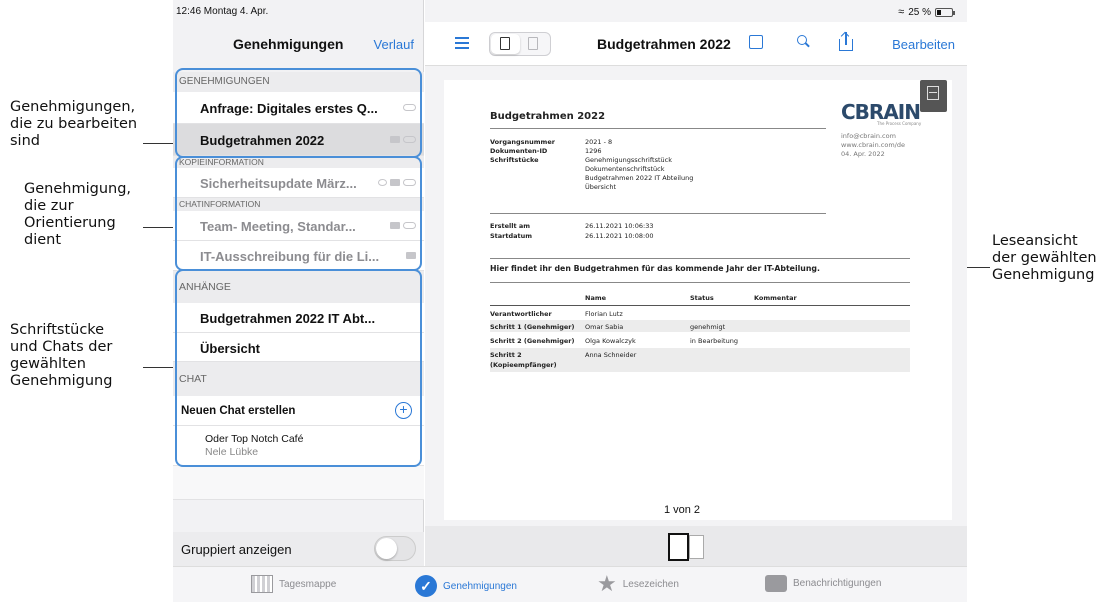 The width and height of the screenshot is (1117, 602). I want to click on share-icon, so click(847, 41).